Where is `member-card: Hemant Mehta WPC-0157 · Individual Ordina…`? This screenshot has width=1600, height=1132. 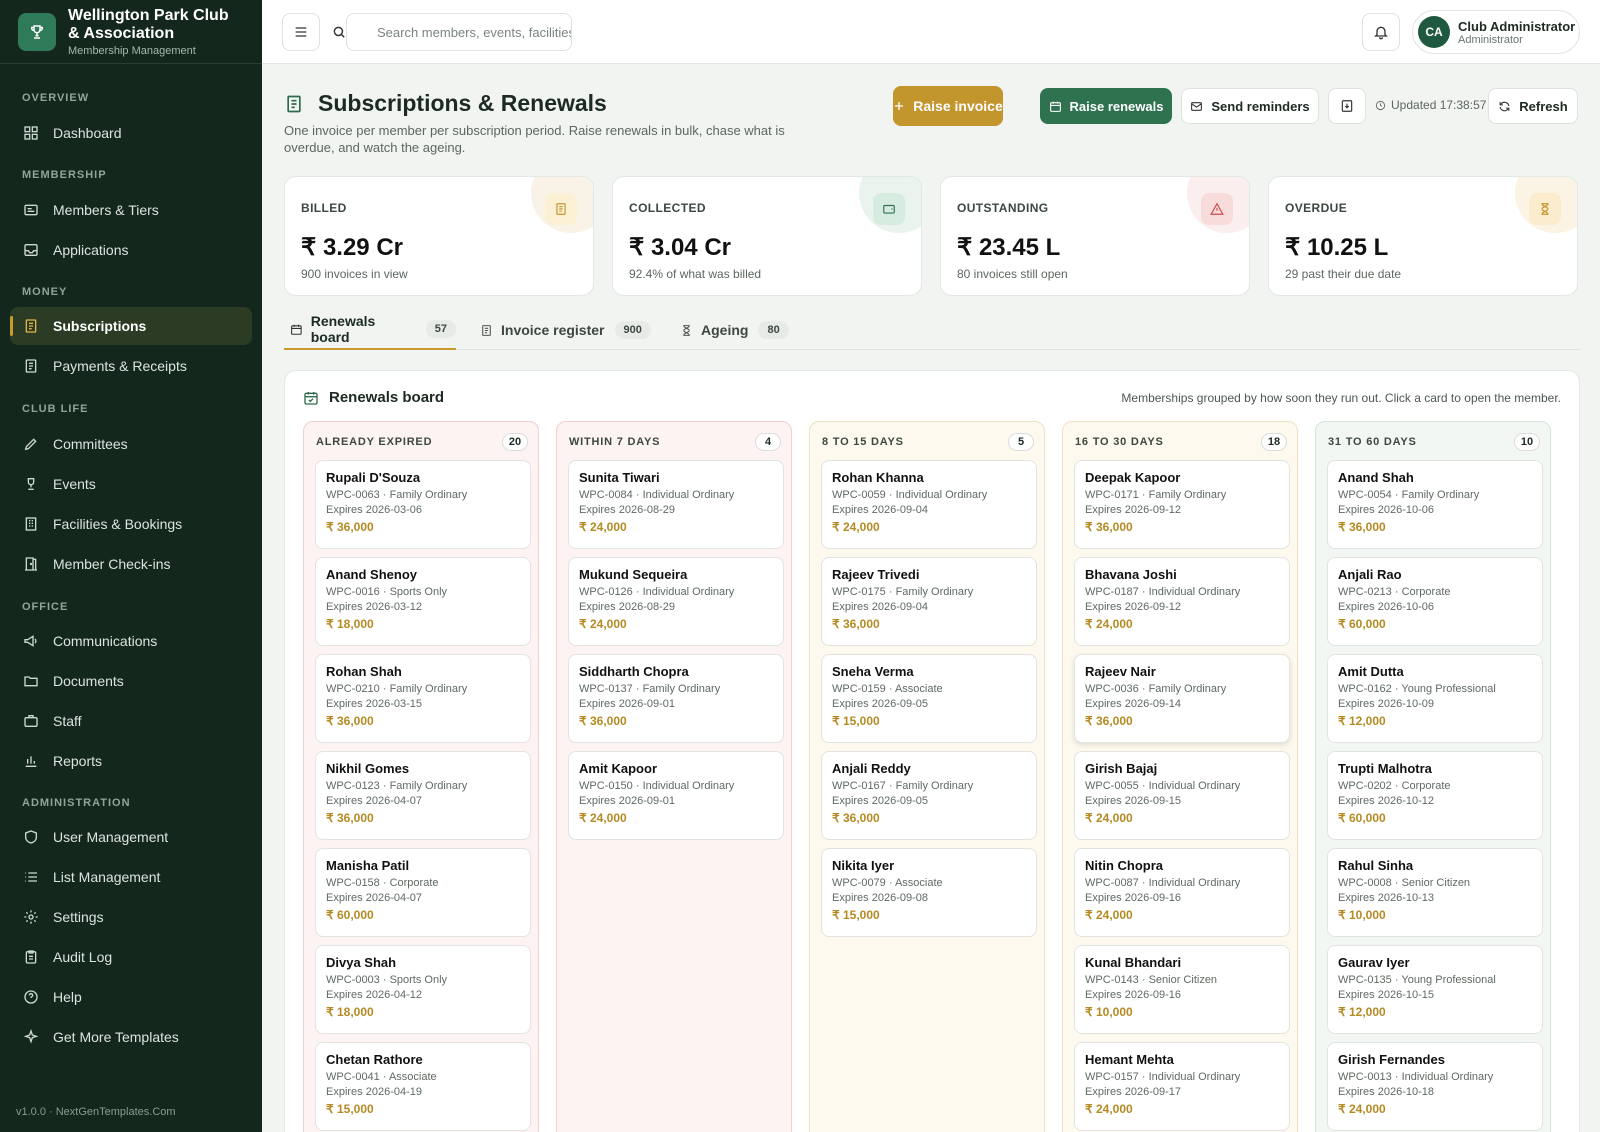 member-card: Hemant Mehta WPC-0157 · Individual Ordina… is located at coordinates (1182, 1086).